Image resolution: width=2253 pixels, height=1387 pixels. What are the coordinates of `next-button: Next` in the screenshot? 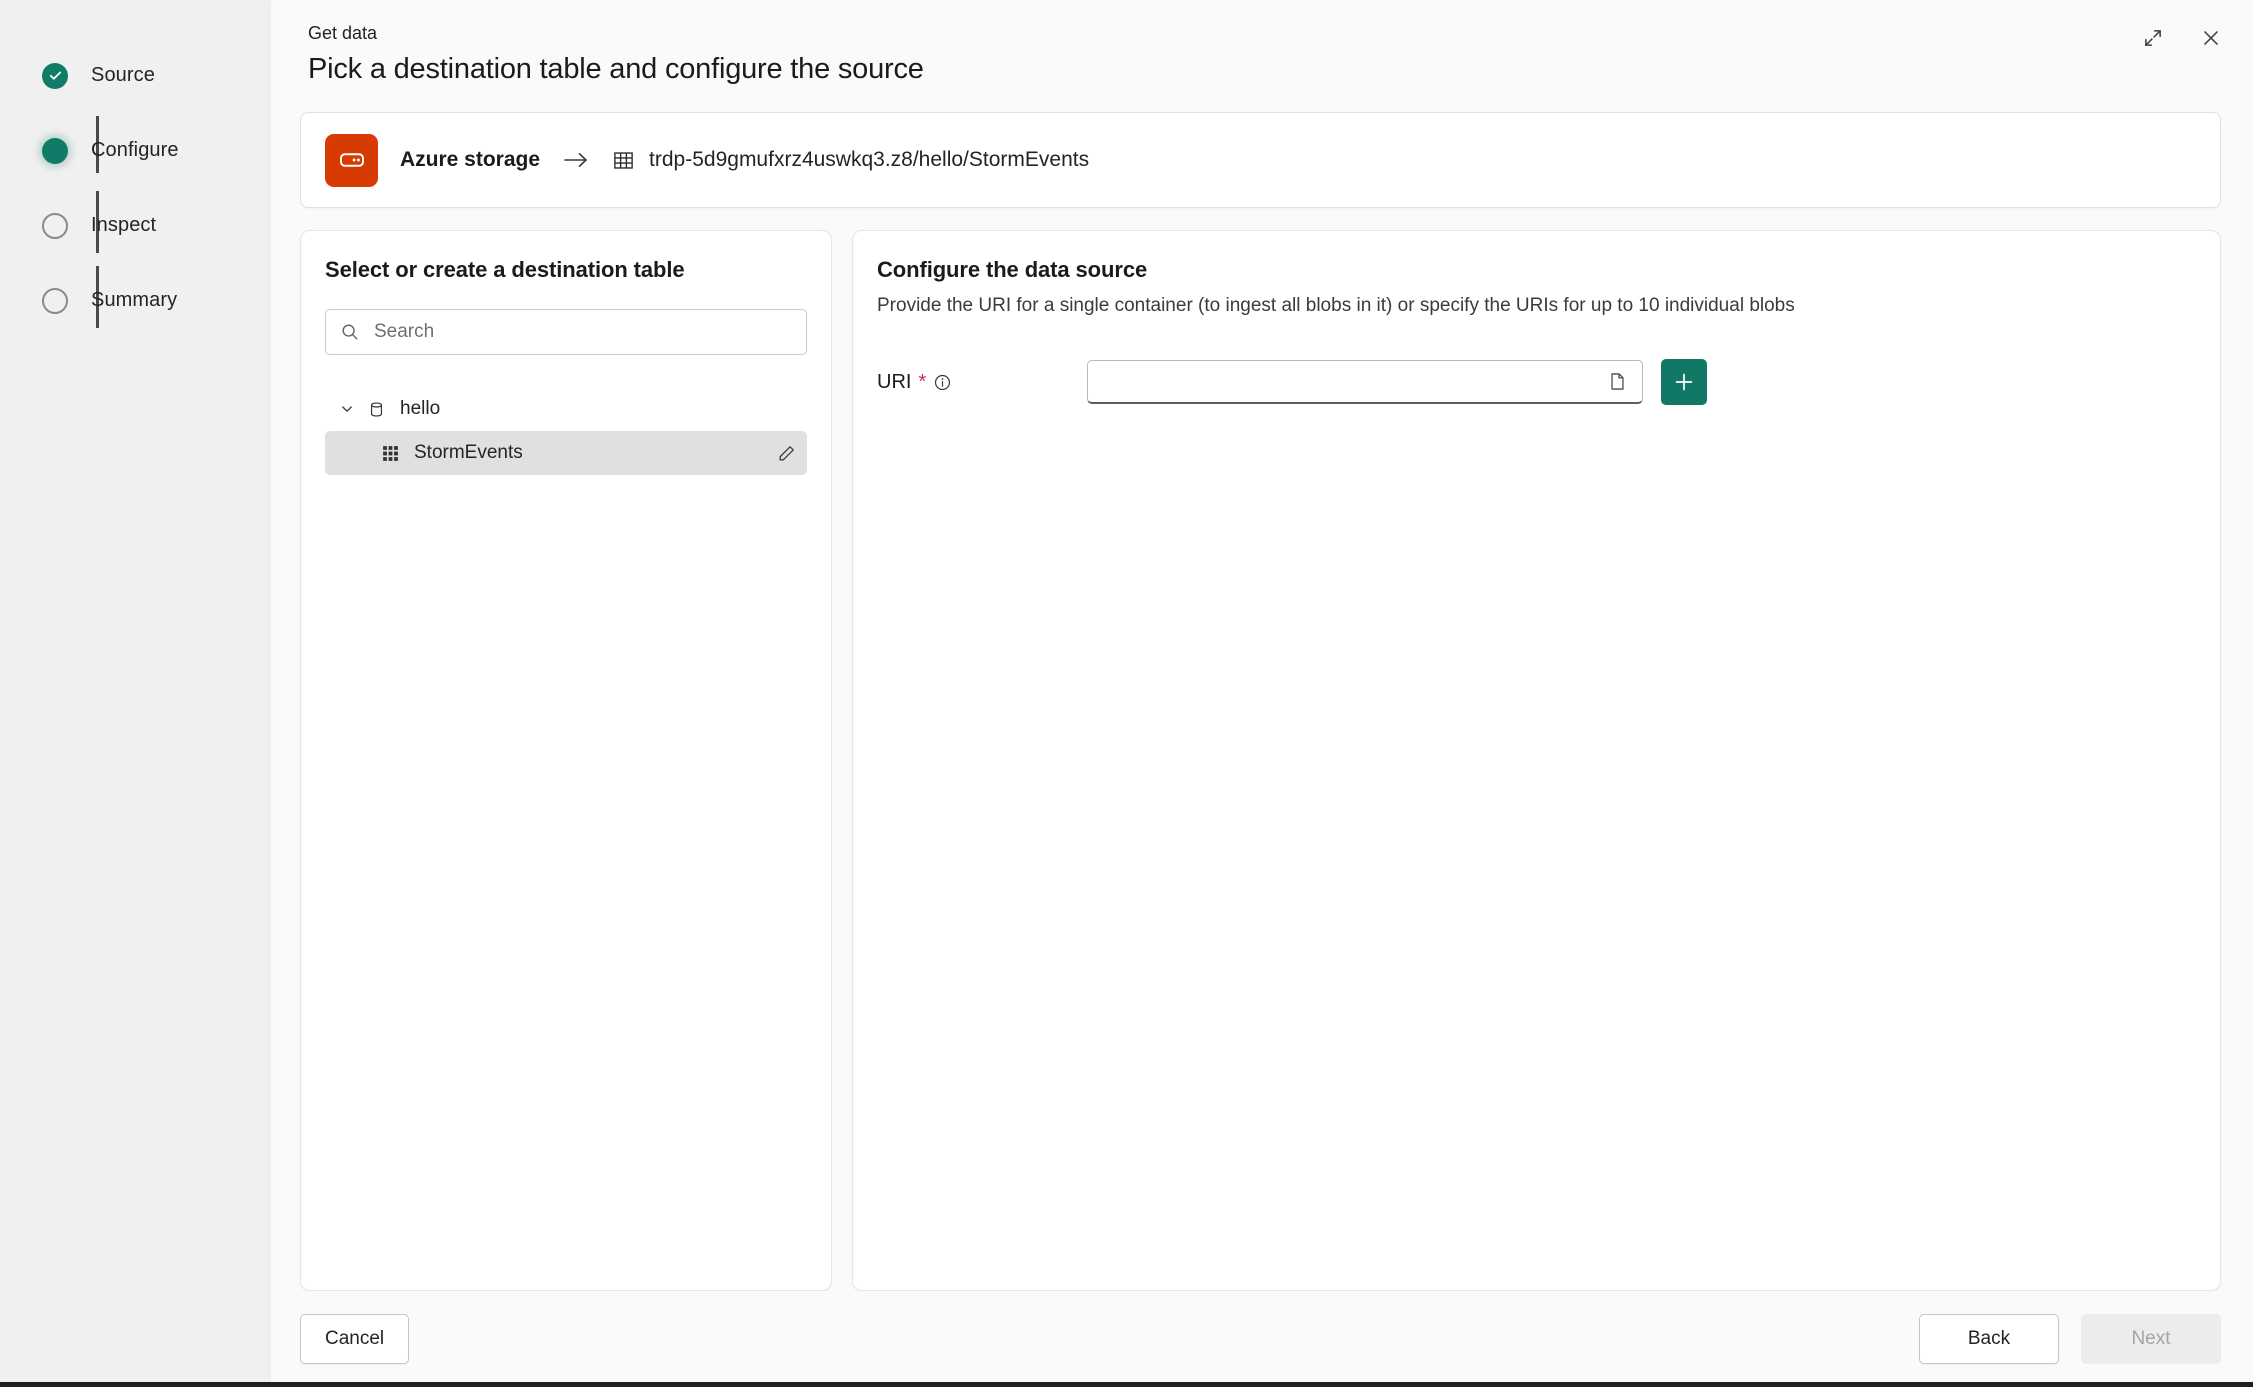 It's located at (2151, 1339).